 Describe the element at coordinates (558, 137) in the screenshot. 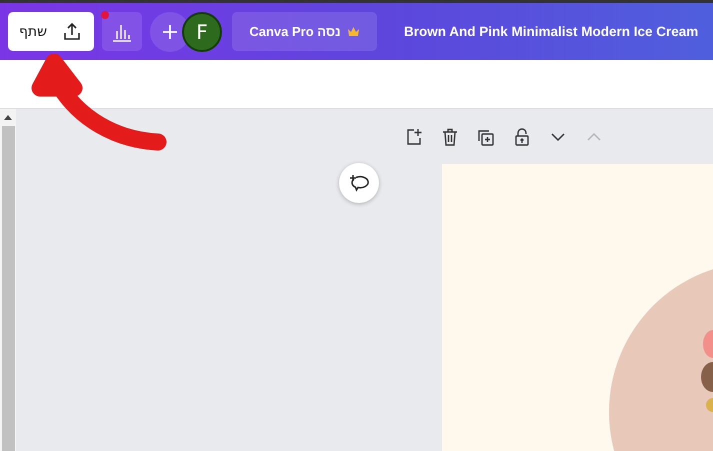

I see `chevron-down-icon` at that location.